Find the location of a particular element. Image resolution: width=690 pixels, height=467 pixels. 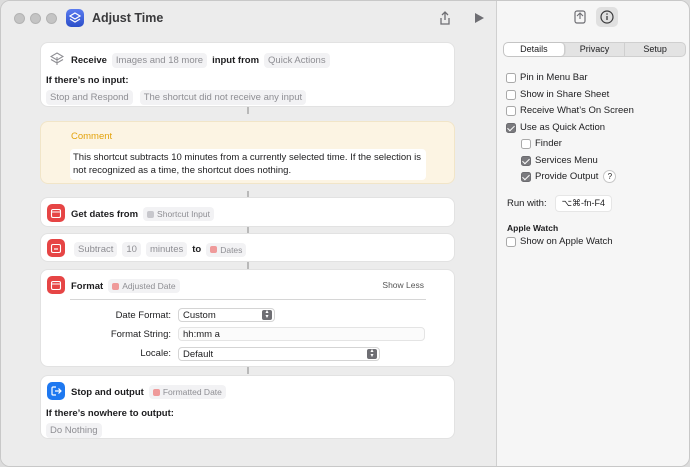

tab-privacy: Privacy is located at coordinates (595, 49).